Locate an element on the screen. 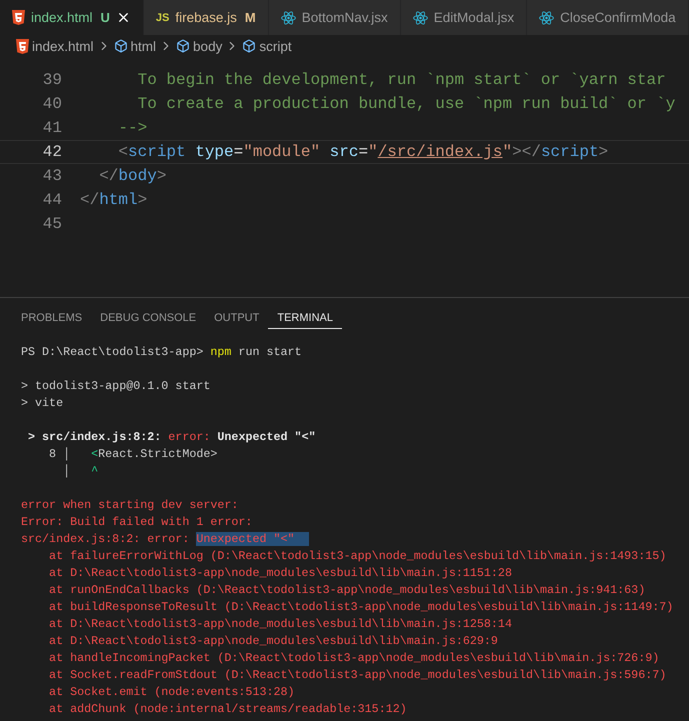 The height and width of the screenshot is (721, 689). panel-tab: OUTPUT is located at coordinates (236, 317).